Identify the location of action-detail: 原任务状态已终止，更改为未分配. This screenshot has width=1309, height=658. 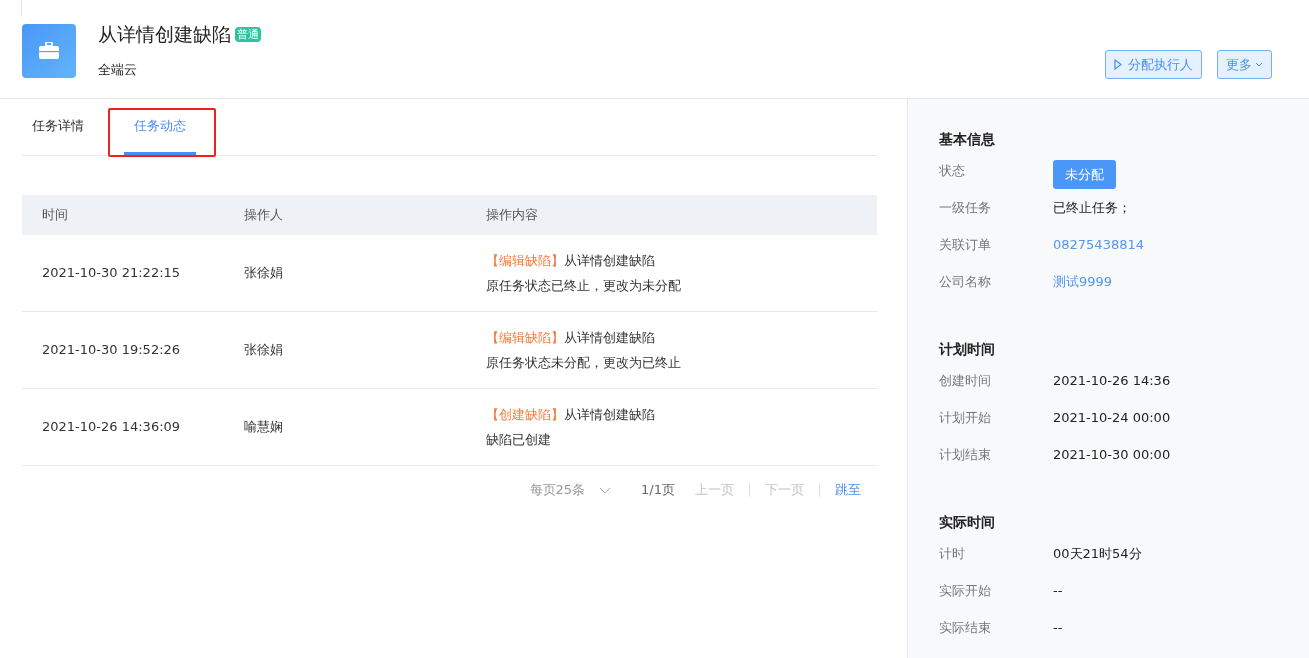
(583, 286).